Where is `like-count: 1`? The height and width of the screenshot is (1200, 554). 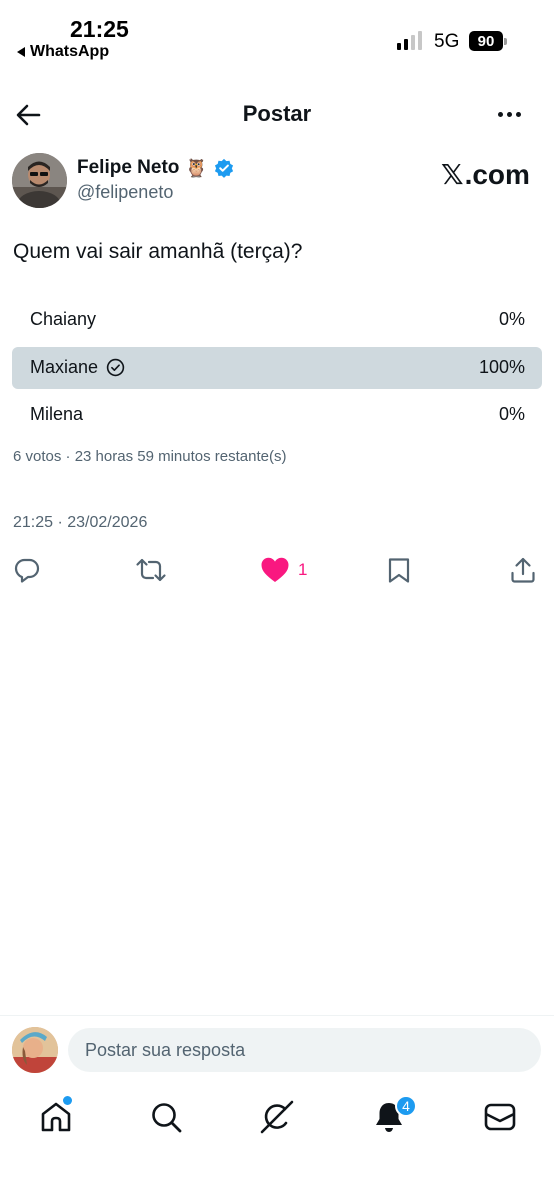
like-count: 1 is located at coordinates (303, 569).